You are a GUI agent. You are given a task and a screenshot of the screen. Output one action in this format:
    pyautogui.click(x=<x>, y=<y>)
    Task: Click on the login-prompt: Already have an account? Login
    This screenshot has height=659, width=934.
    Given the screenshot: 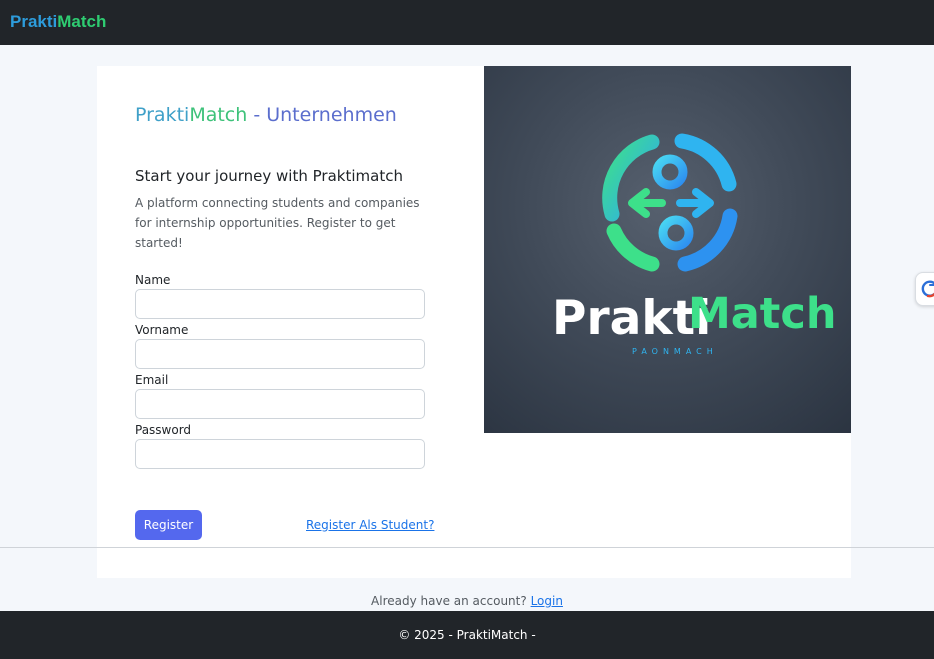 What is the action you would take?
    pyautogui.click(x=467, y=601)
    